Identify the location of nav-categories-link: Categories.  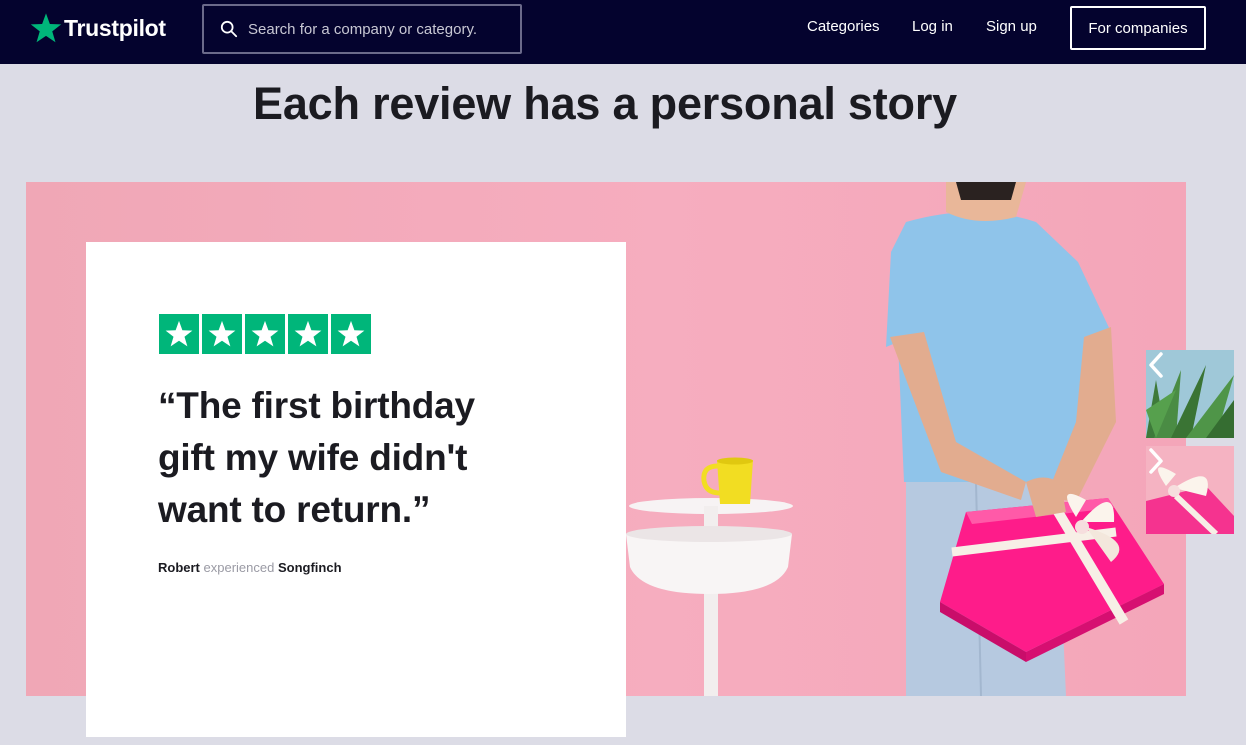
(843, 26).